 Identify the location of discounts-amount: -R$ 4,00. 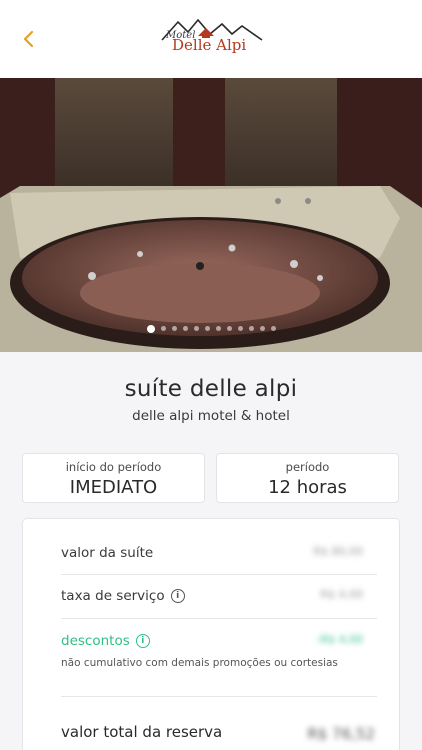
(339, 639).